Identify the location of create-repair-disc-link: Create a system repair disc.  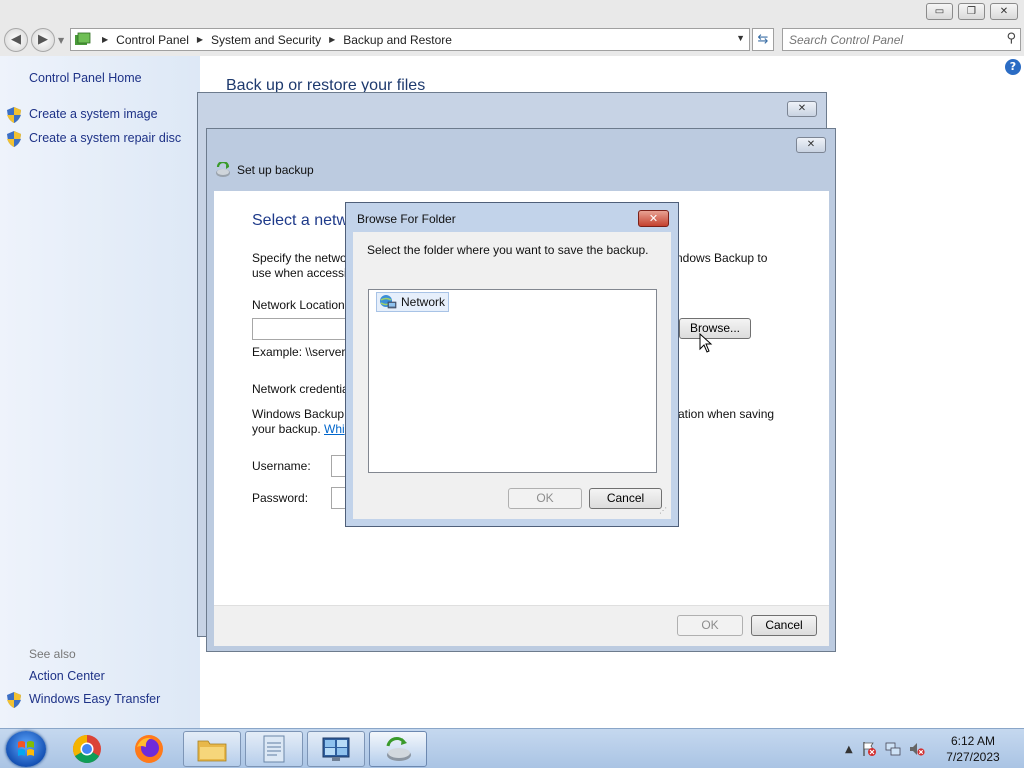
(105, 138).